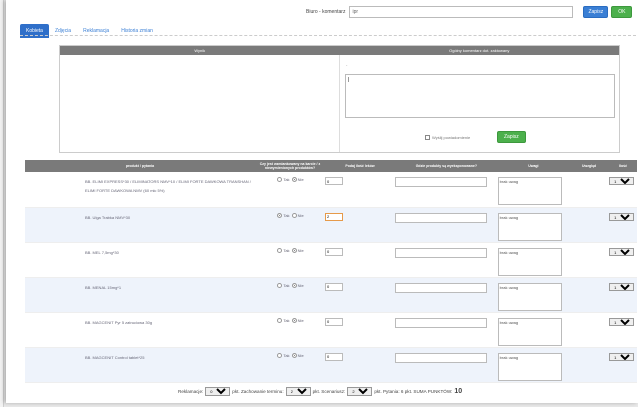 This screenshot has height=407, width=638. Describe the element at coordinates (339, 50) in the screenshot. I see `comment-header: Wynik Ogólny komentarz dot. zaktowany` at that location.